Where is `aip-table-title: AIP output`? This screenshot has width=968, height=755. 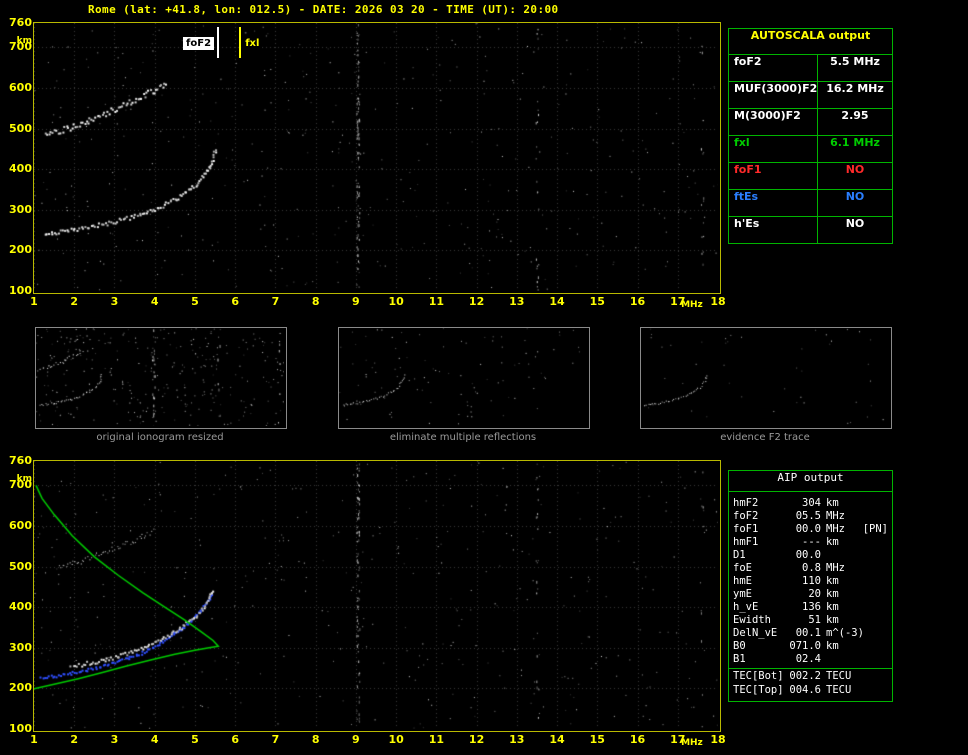
aip-table-title: AIP output is located at coordinates (810, 481).